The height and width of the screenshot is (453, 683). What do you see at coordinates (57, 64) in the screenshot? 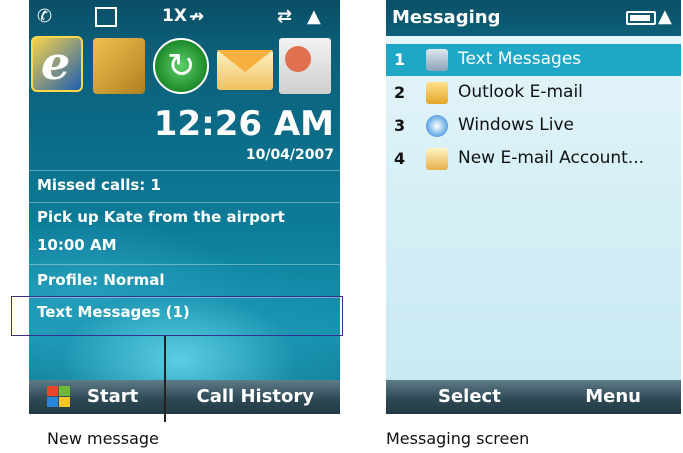
I see `internet-explorer-icon: e` at bounding box center [57, 64].